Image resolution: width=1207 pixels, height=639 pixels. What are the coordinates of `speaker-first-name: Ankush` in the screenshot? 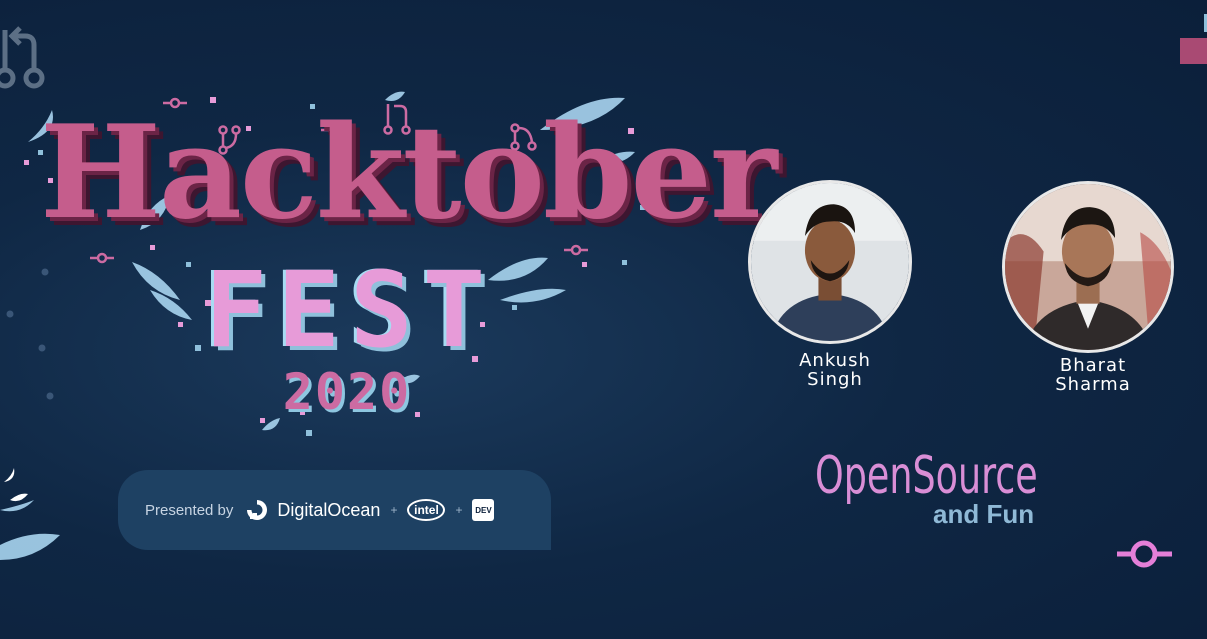 It's located at (835, 360).